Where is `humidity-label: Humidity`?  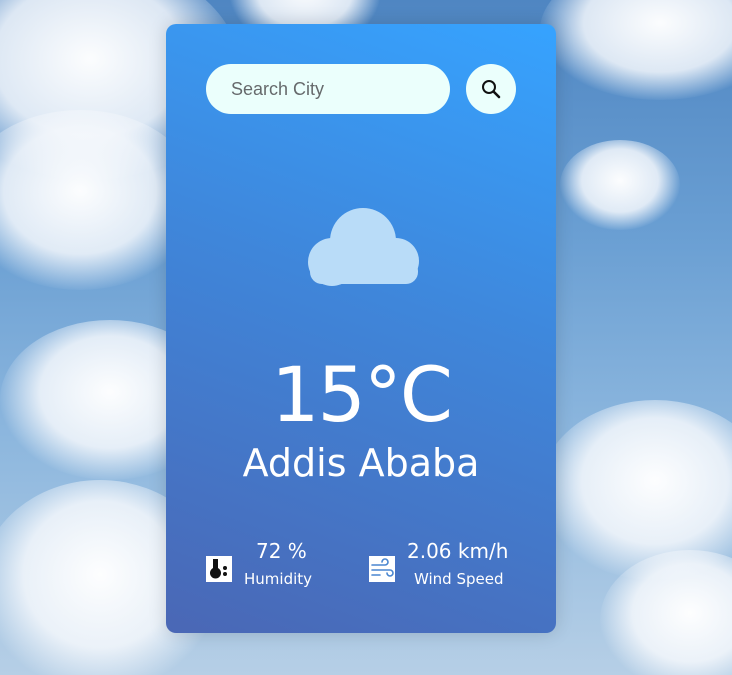 humidity-label: Humidity is located at coordinates (278, 579).